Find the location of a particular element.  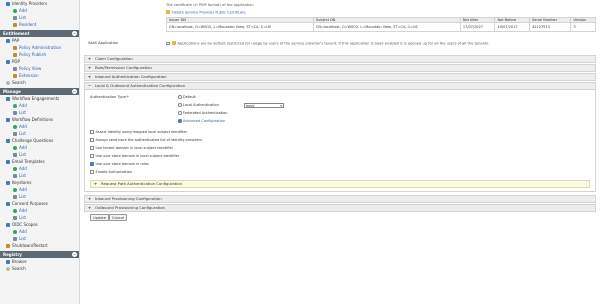

workflow-definitions-icon is located at coordinates (8, 119).